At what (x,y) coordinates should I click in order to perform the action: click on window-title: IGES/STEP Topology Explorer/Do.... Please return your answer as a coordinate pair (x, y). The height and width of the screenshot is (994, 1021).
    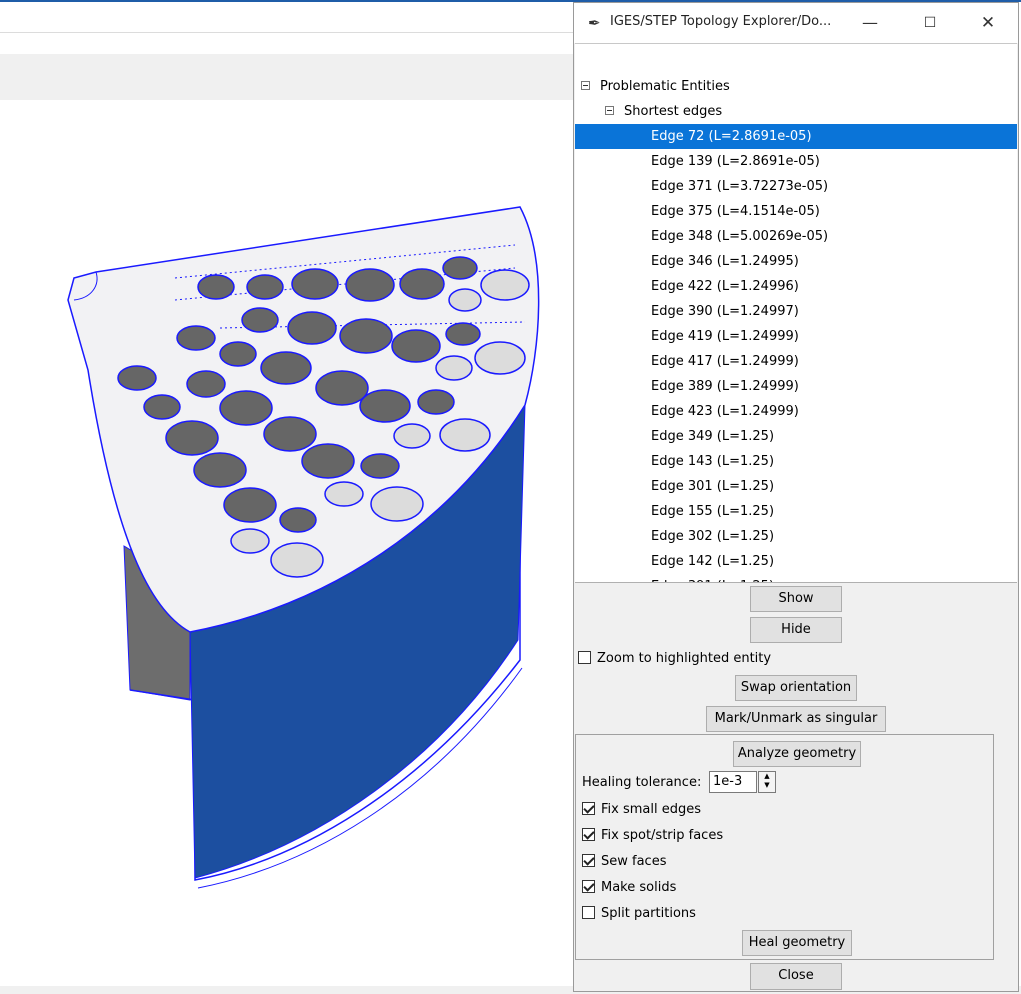
    Looking at the image, I should click on (721, 21).